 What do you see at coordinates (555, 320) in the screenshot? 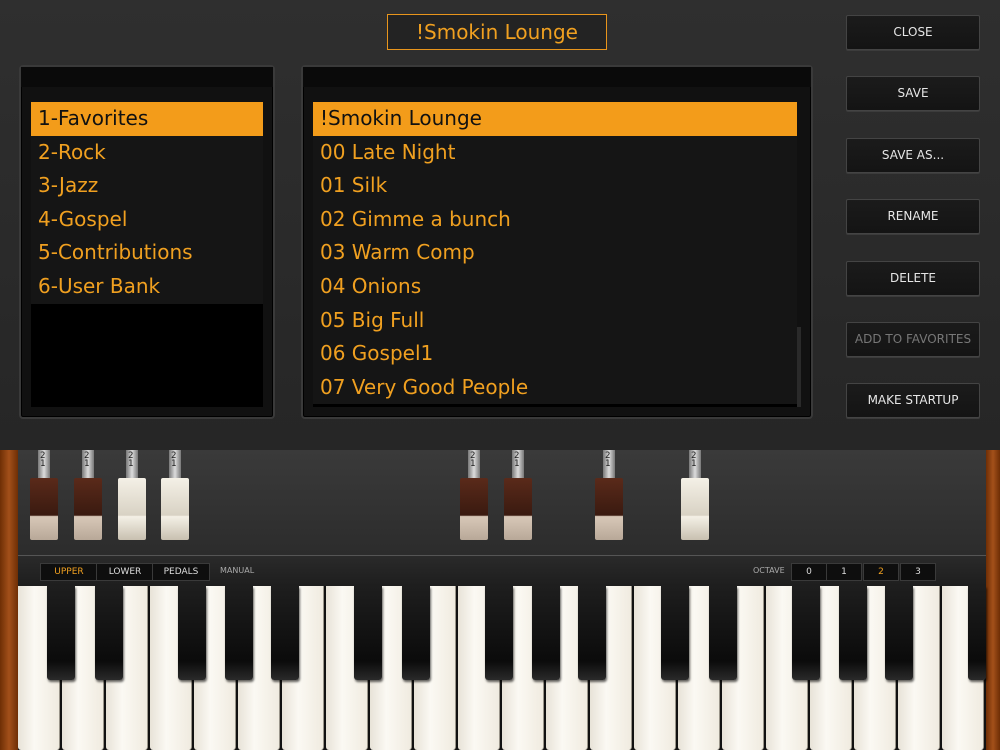
I see `patch-item: 05 Big Full` at bounding box center [555, 320].